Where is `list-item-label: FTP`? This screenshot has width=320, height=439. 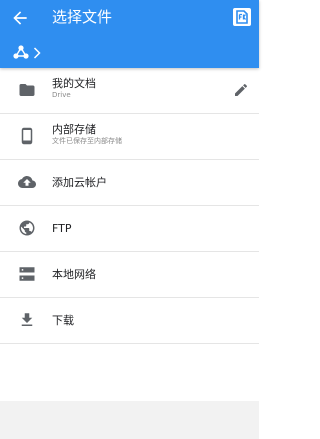 list-item-label: FTP is located at coordinates (62, 228).